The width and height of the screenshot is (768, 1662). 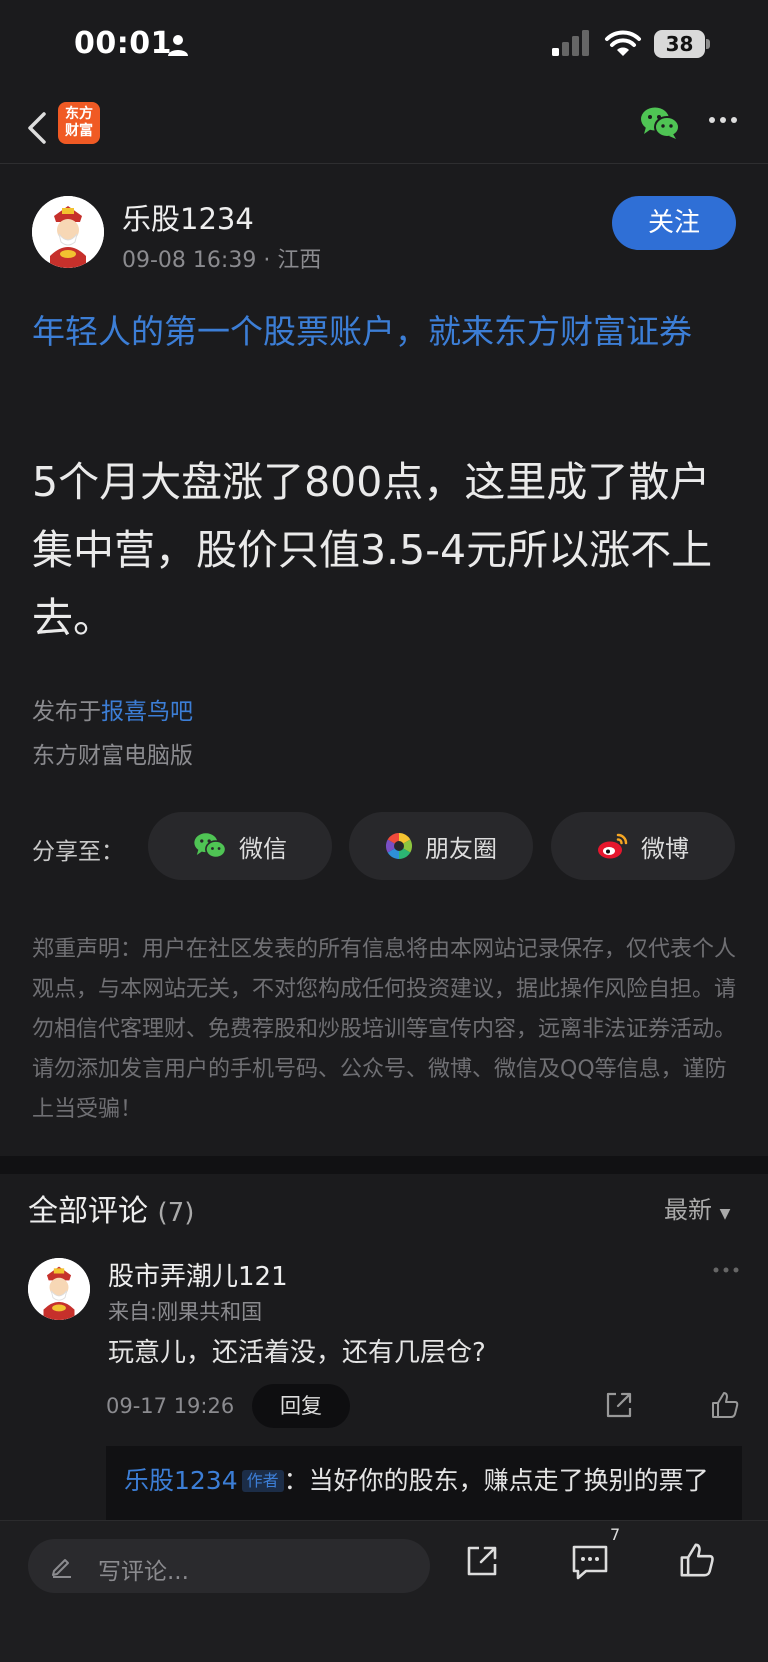 What do you see at coordinates (61, 1568) in the screenshot?
I see `pencil-icon` at bounding box center [61, 1568].